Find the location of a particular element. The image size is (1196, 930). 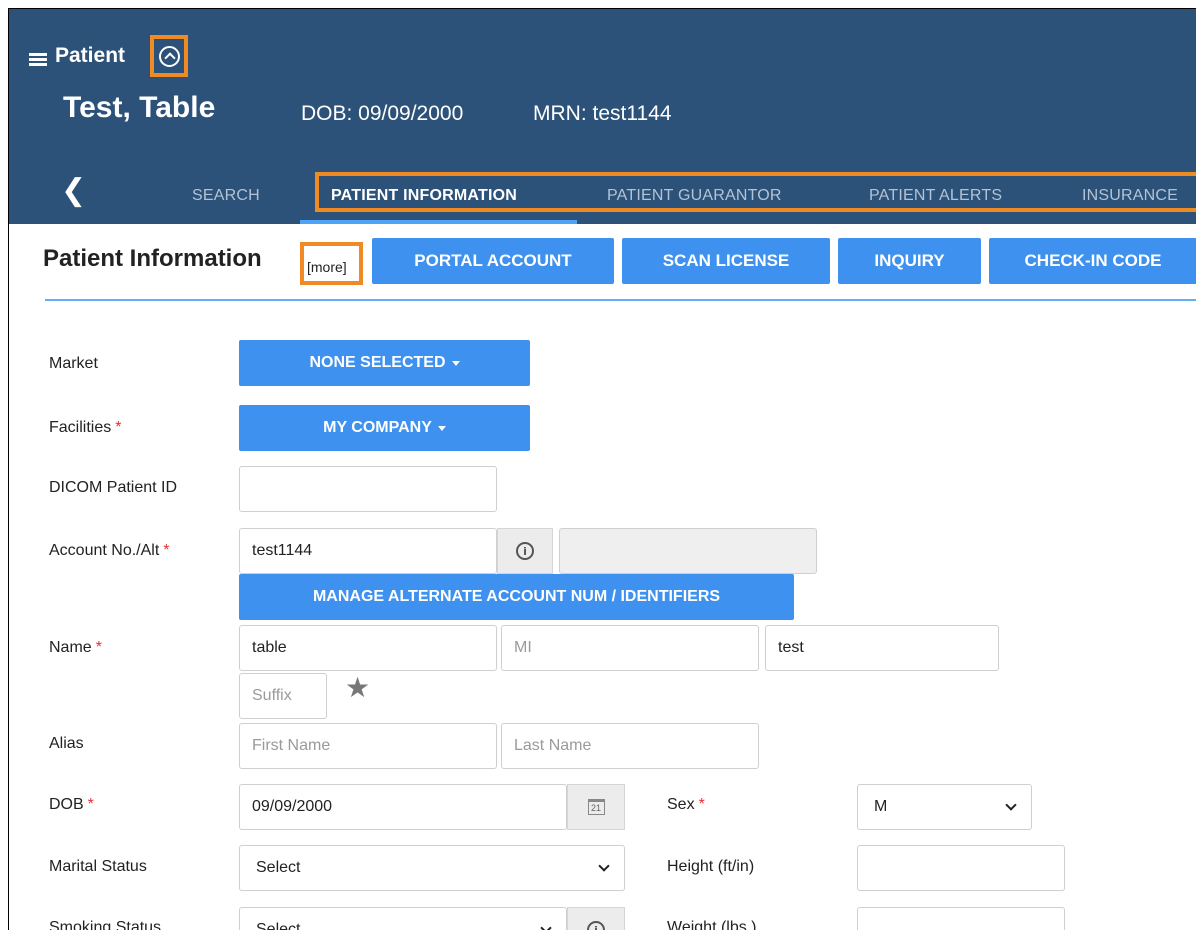

calendar-icon: 21 is located at coordinates (596, 807).